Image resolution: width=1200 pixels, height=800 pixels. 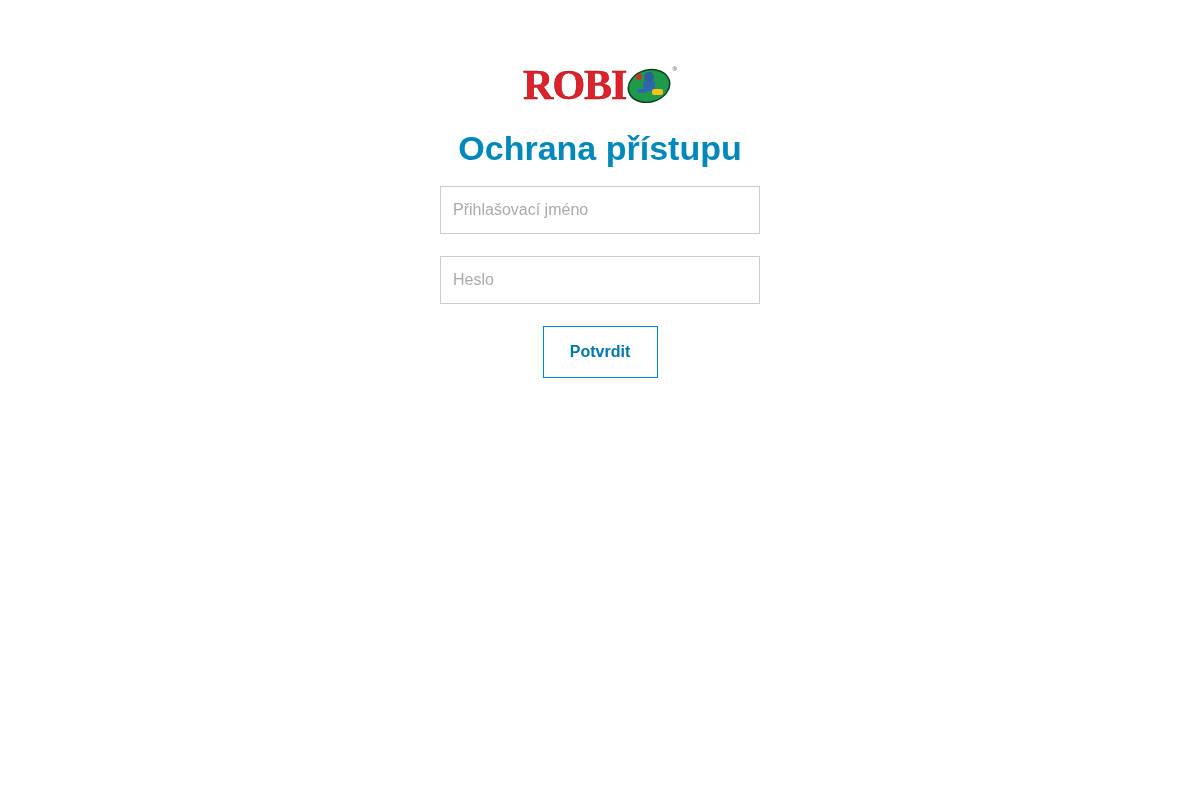 What do you see at coordinates (600, 352) in the screenshot?
I see `confirm-button: Potvrdit` at bounding box center [600, 352].